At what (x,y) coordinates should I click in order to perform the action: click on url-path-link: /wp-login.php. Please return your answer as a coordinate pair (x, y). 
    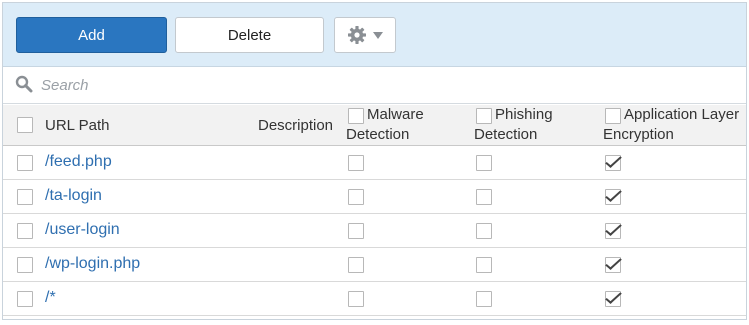
    Looking at the image, I should click on (92, 264).